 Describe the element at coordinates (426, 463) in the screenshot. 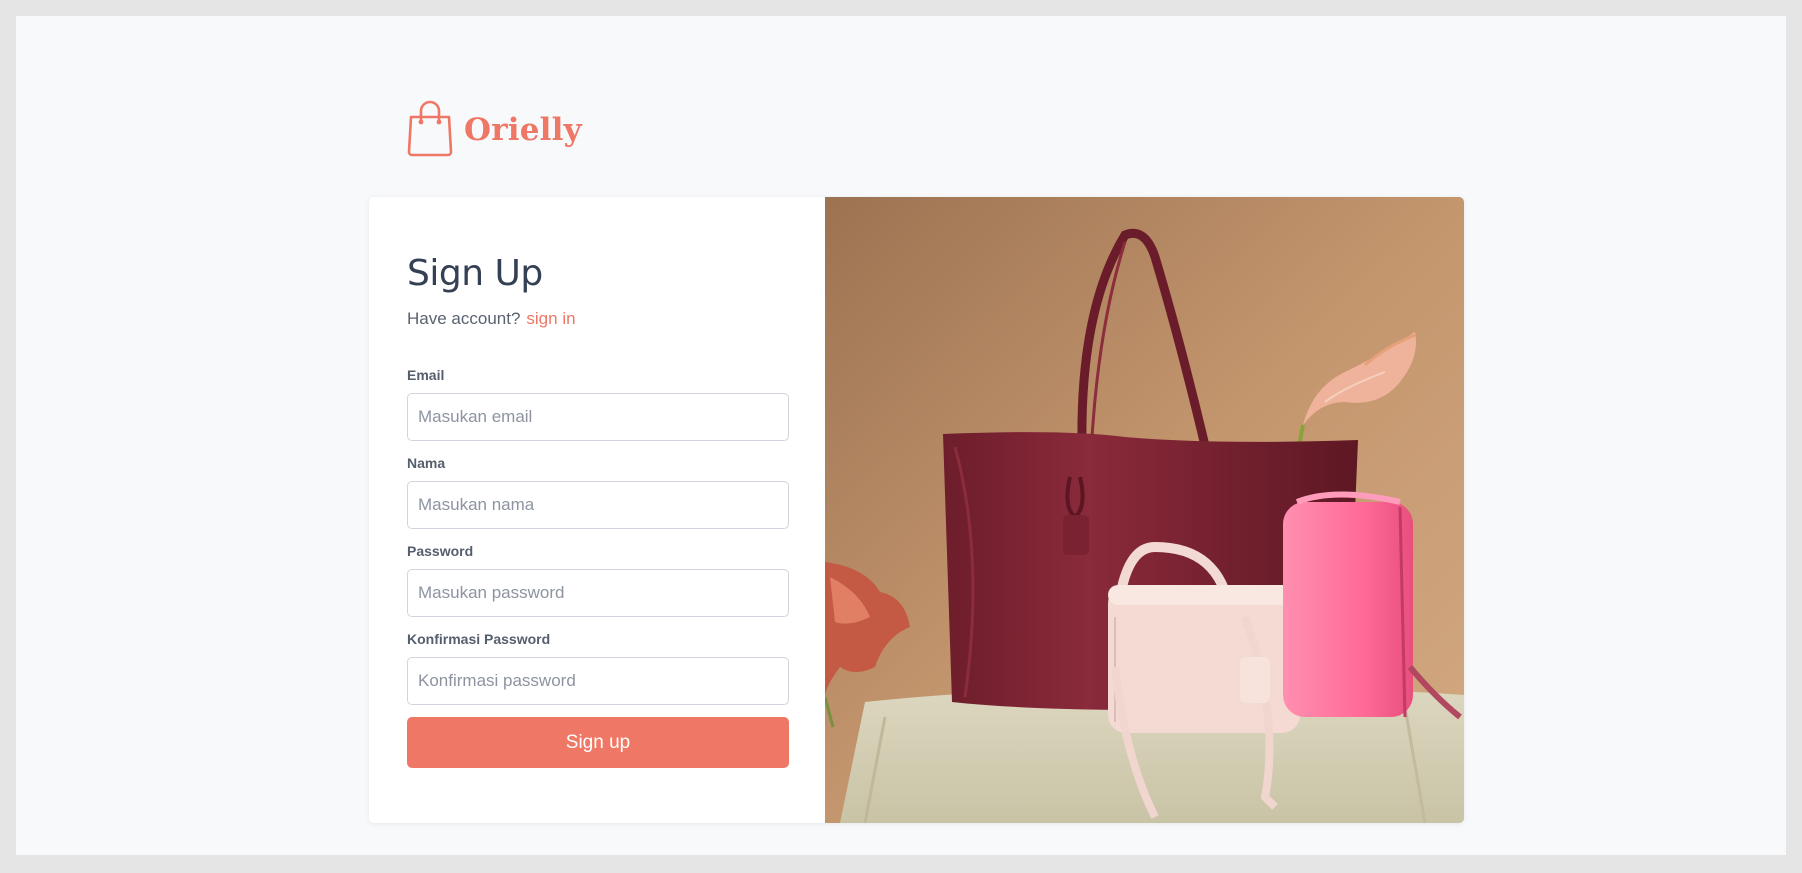

I see `name-label: Nama` at that location.